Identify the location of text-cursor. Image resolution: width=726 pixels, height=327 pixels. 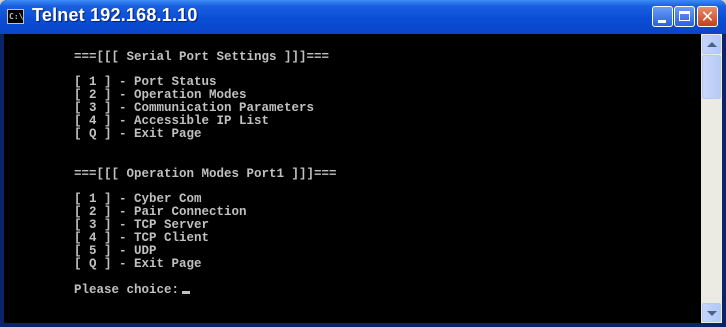
(186, 292).